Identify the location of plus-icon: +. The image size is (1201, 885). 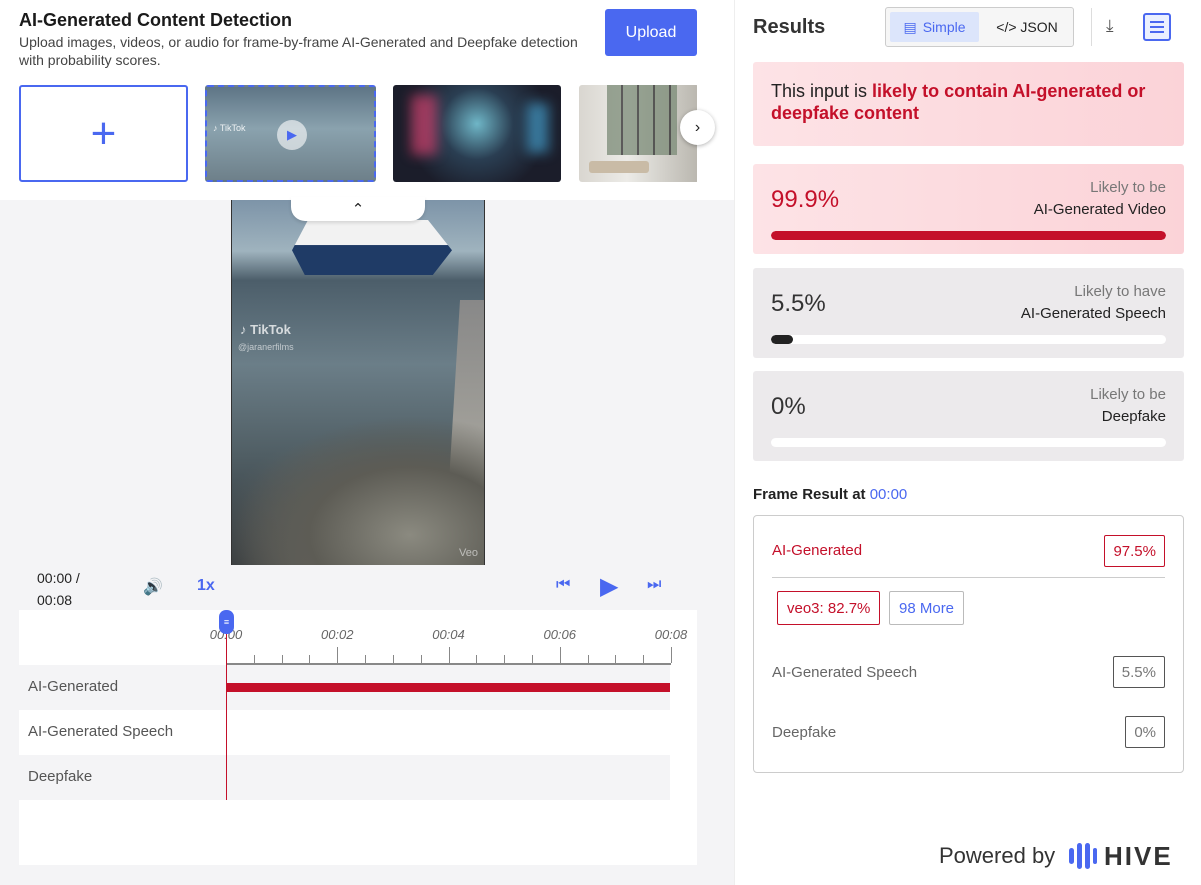
(103, 133).